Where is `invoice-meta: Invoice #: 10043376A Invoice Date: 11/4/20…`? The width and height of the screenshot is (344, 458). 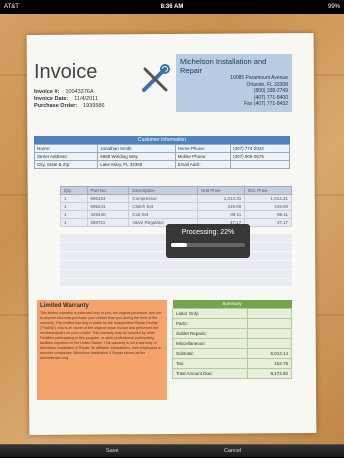
invoice-meta: Invoice #: 10043376A Invoice Date: 11/4/20… is located at coordinates (69, 99).